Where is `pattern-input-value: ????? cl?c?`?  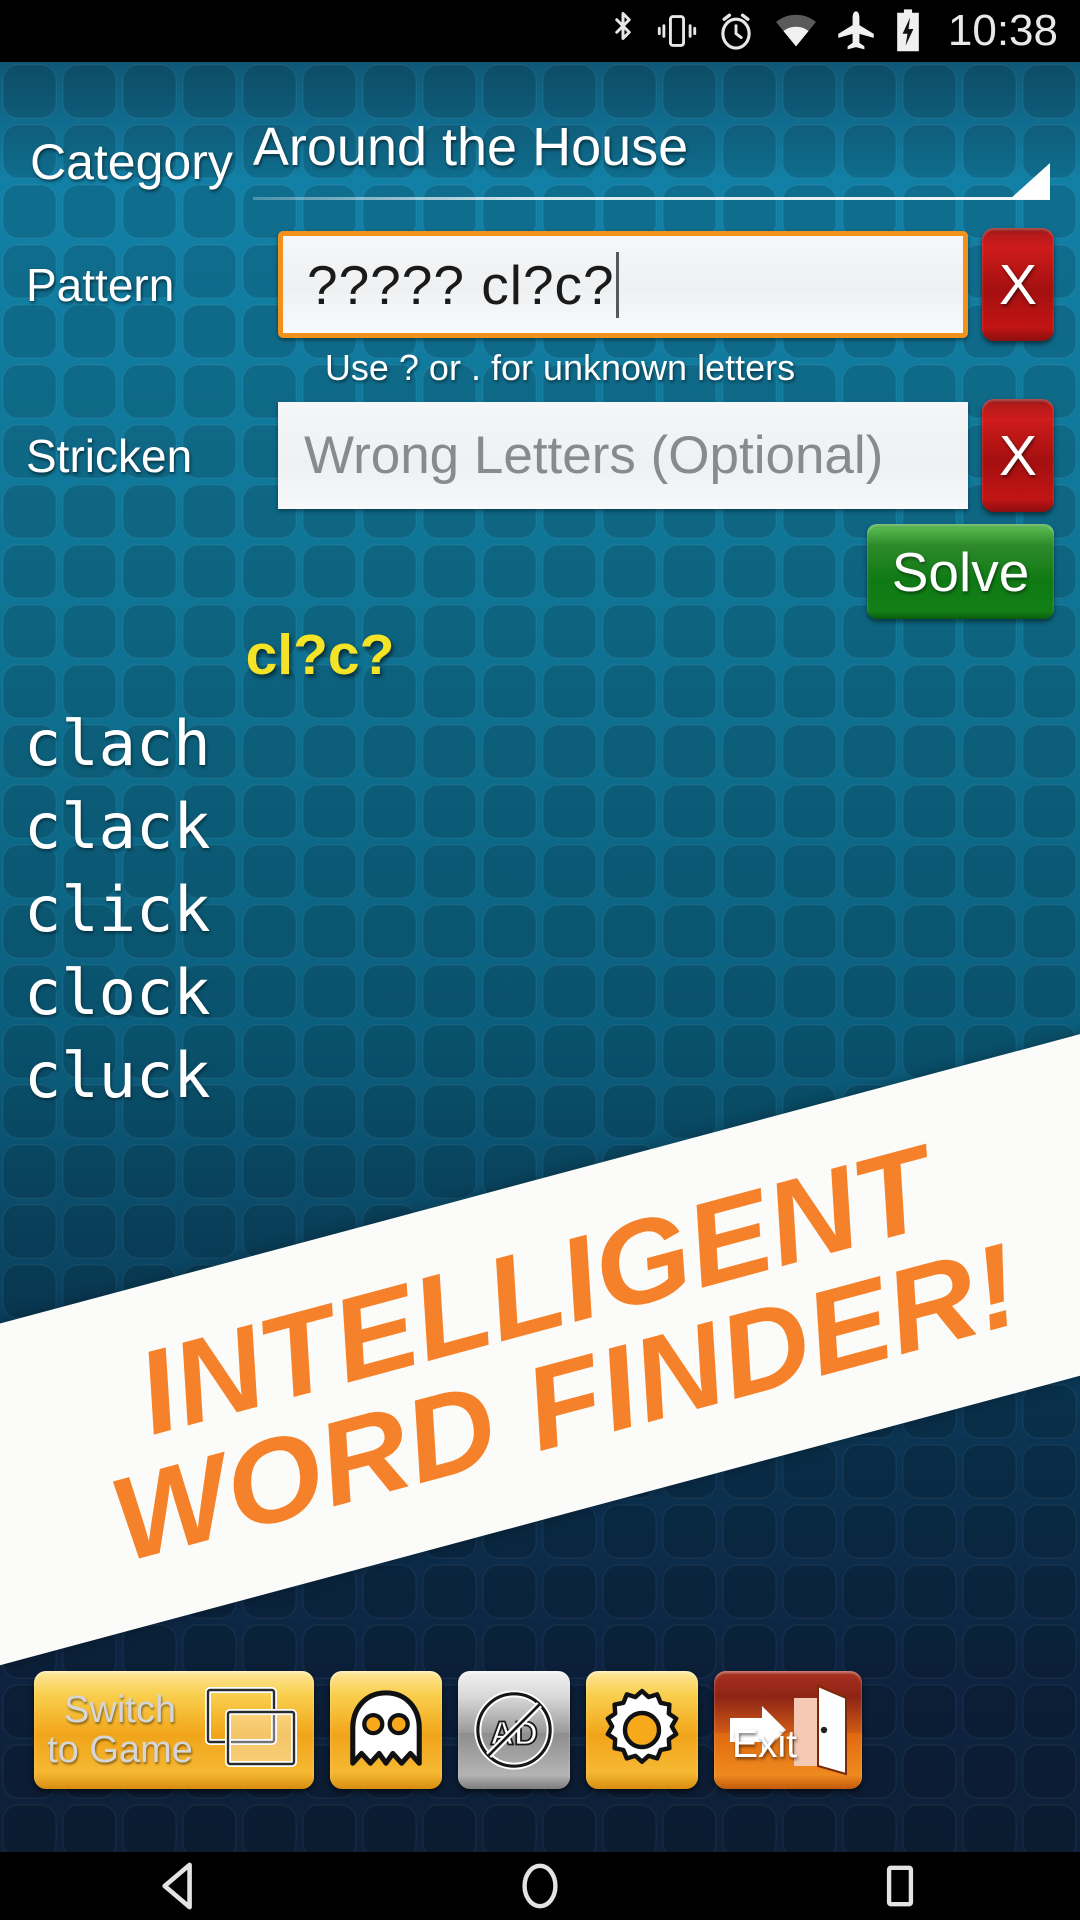
pattern-input-value: ????? cl?c? is located at coordinates (461, 284).